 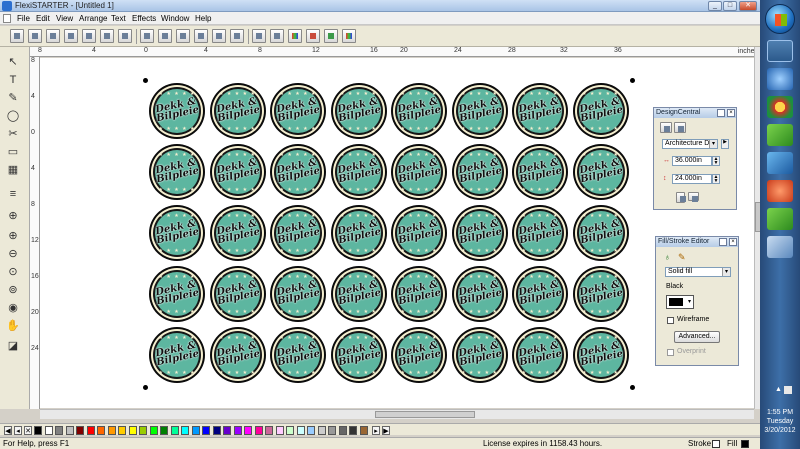 I want to click on color-palette-icon, so click(x=349, y=36).